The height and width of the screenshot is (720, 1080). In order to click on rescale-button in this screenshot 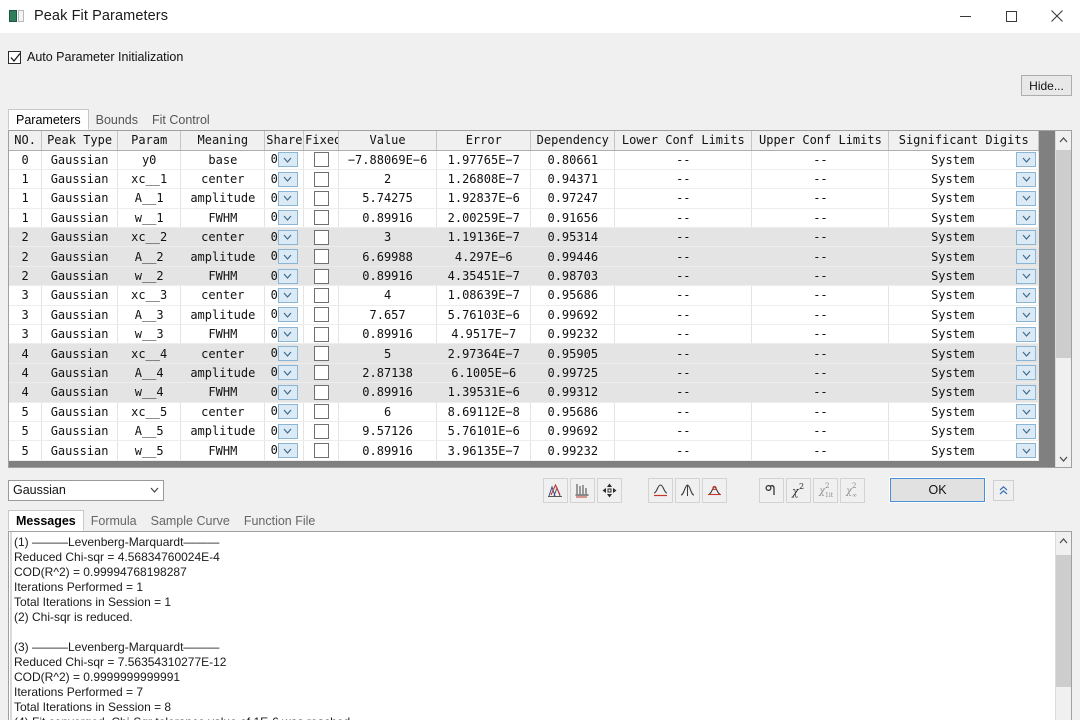, I will do `click(609, 490)`.